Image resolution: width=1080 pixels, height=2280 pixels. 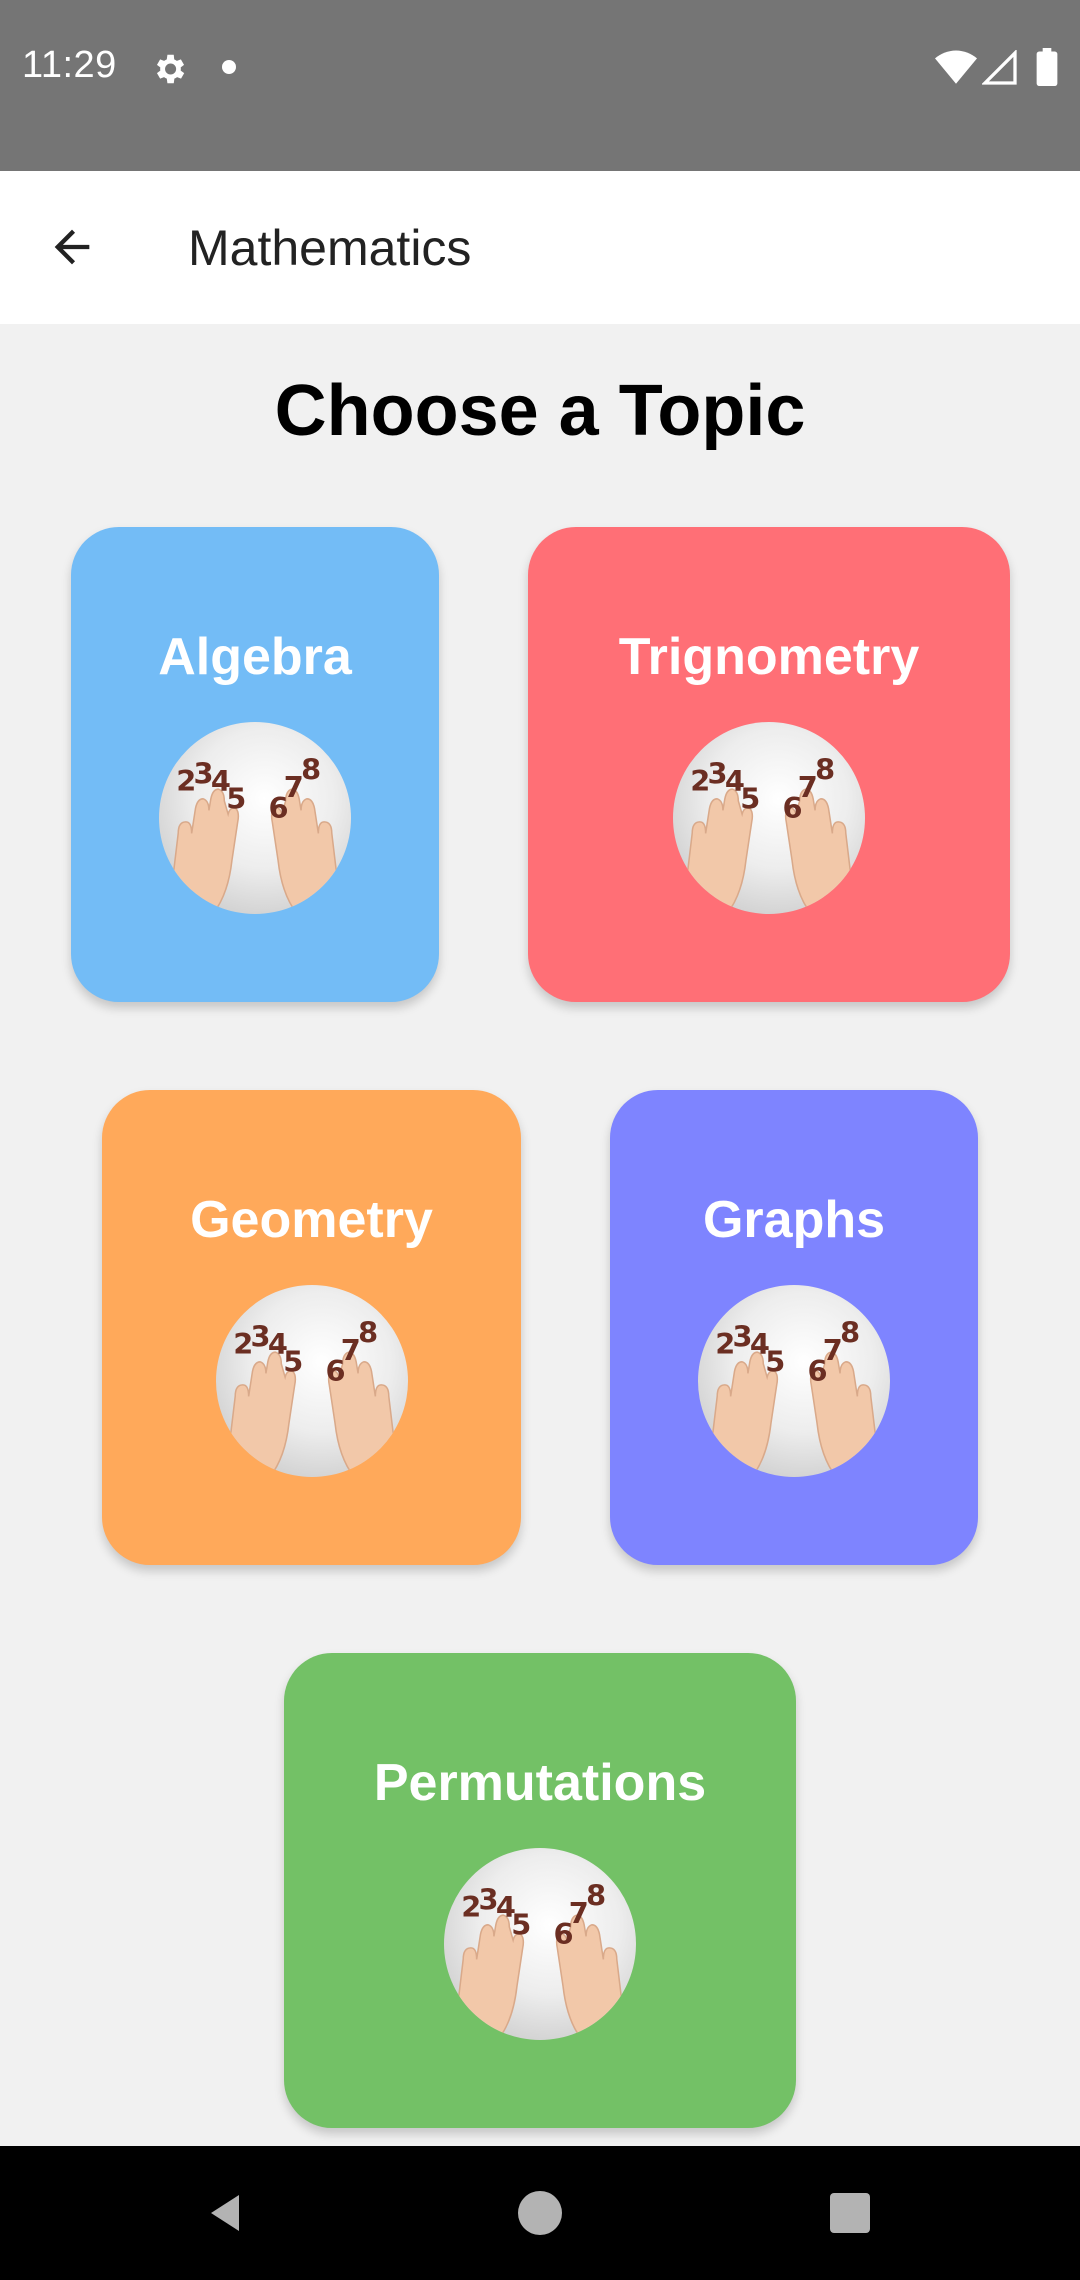 I want to click on topic-label: Graphs, so click(x=794, y=1220).